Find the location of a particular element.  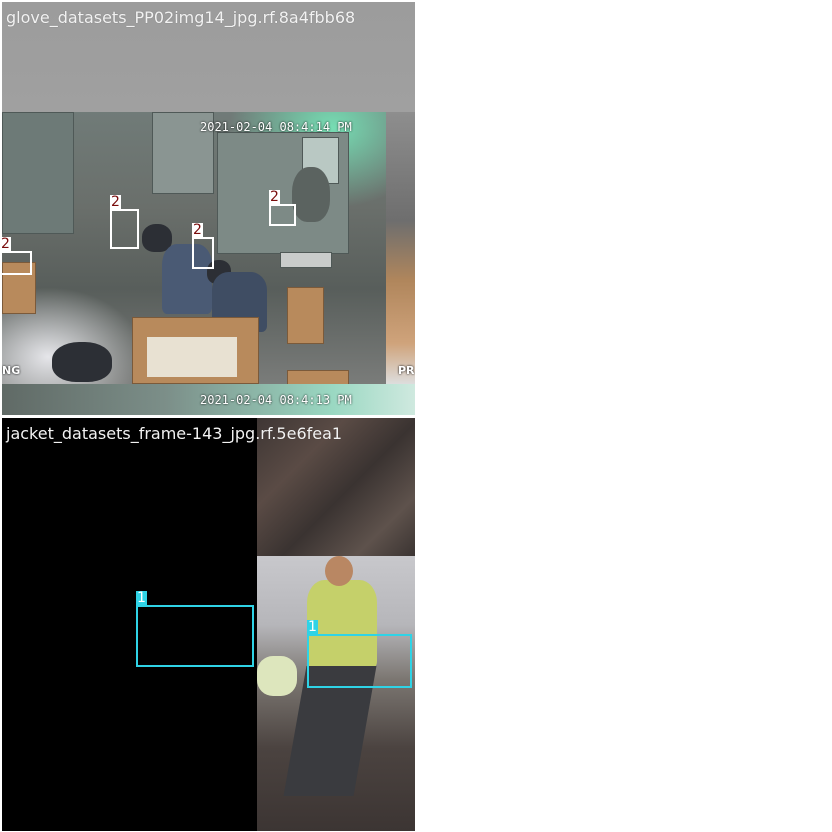

image-filename-label: jacket_datasets_frame-143_jpg.rf.5e6fea1 is located at coordinates (174, 433).